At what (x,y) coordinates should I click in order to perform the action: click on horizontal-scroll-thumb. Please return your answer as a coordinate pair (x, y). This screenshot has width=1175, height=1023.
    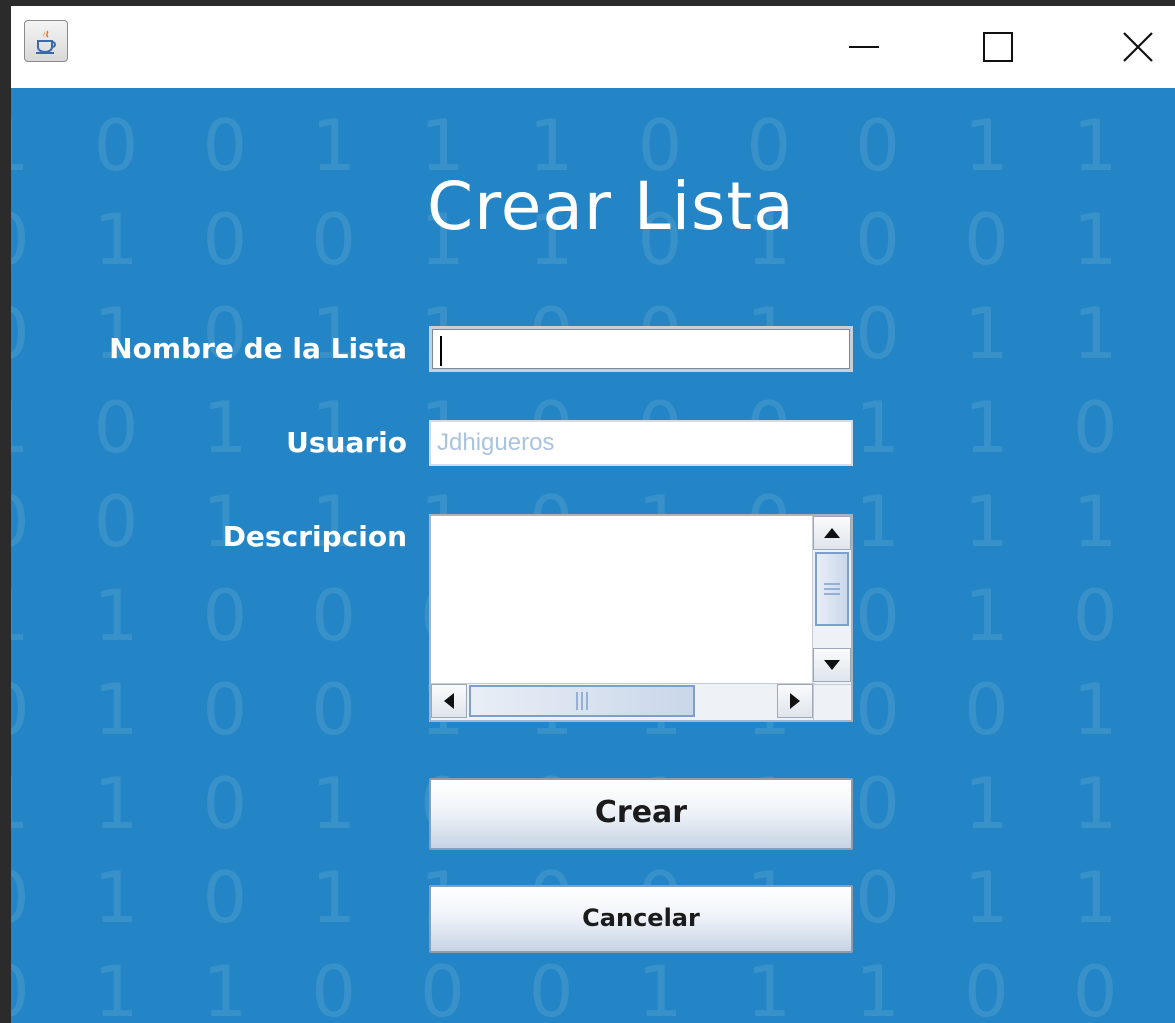
    Looking at the image, I should click on (582, 701).